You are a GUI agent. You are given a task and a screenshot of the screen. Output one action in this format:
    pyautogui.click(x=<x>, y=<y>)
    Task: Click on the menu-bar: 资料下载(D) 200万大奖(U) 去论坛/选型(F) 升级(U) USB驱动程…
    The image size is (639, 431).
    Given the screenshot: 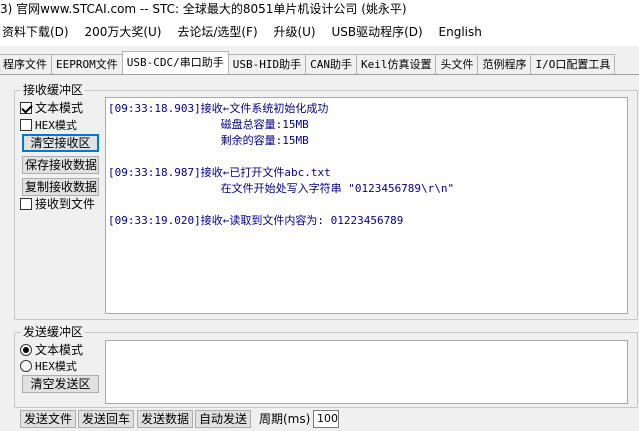 What is the action you would take?
    pyautogui.click(x=319, y=33)
    